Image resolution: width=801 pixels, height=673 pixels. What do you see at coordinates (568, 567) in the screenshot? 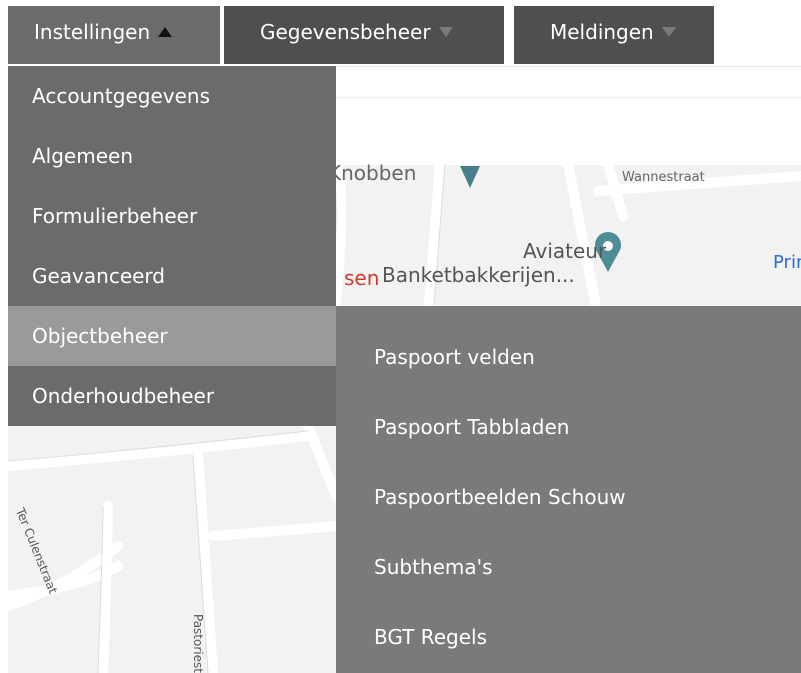
I see `submenu-item-subthemas: Subthema's` at bounding box center [568, 567].